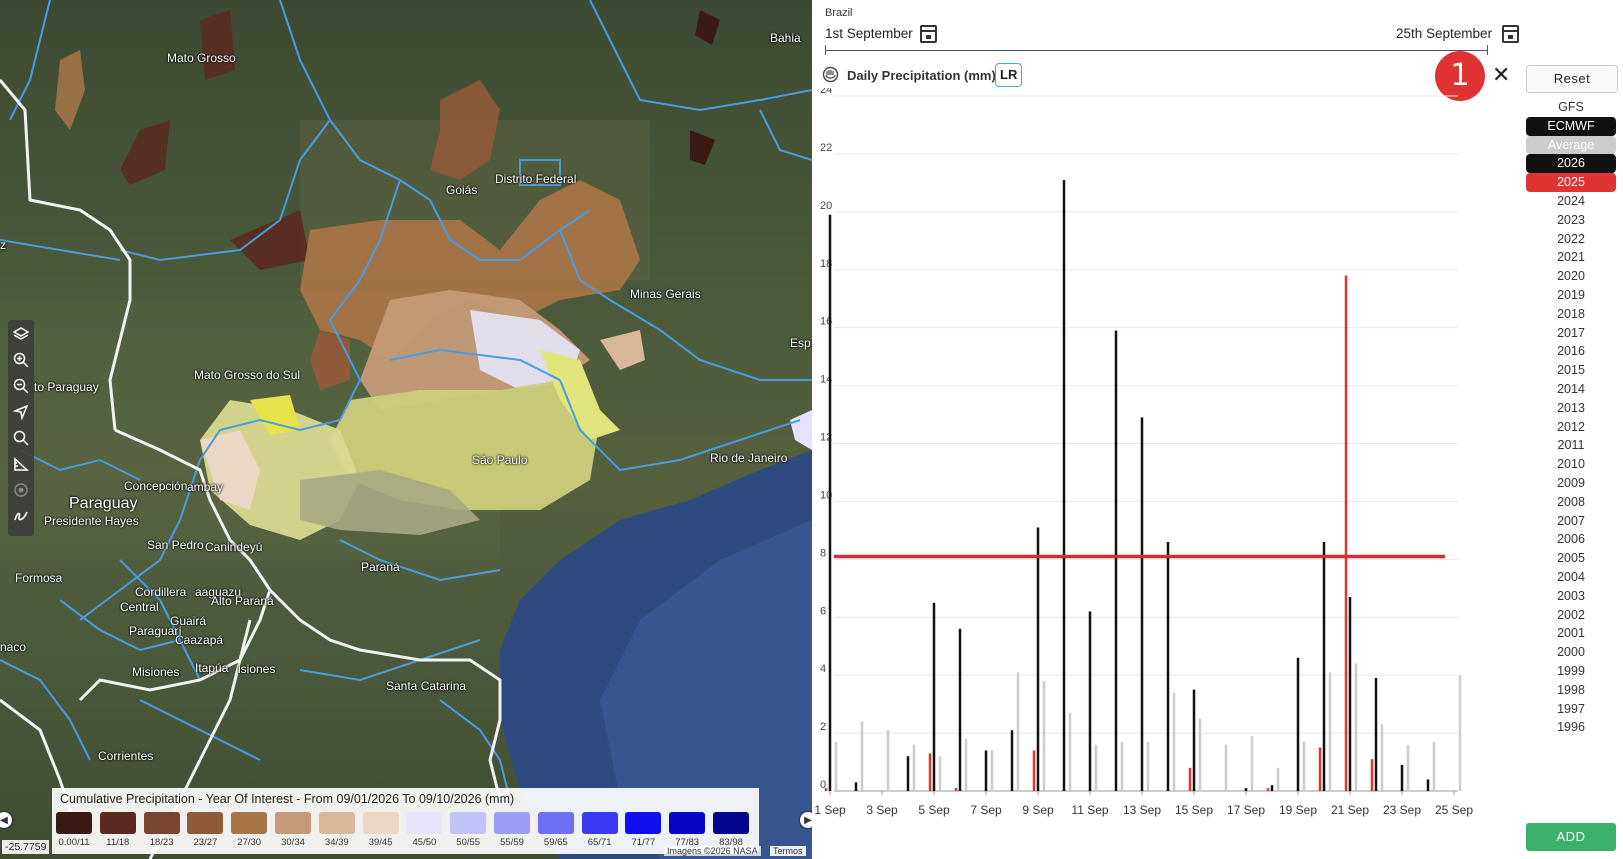  What do you see at coordinates (1571, 558) in the screenshot?
I see `year-option-2005: 2005` at bounding box center [1571, 558].